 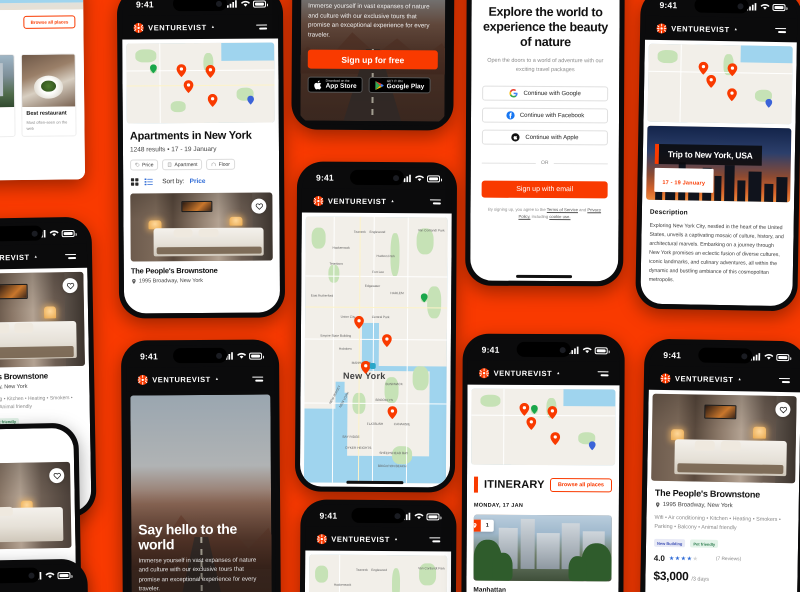 I want to click on venturevist-logo-icon, so click(x=661, y=28).